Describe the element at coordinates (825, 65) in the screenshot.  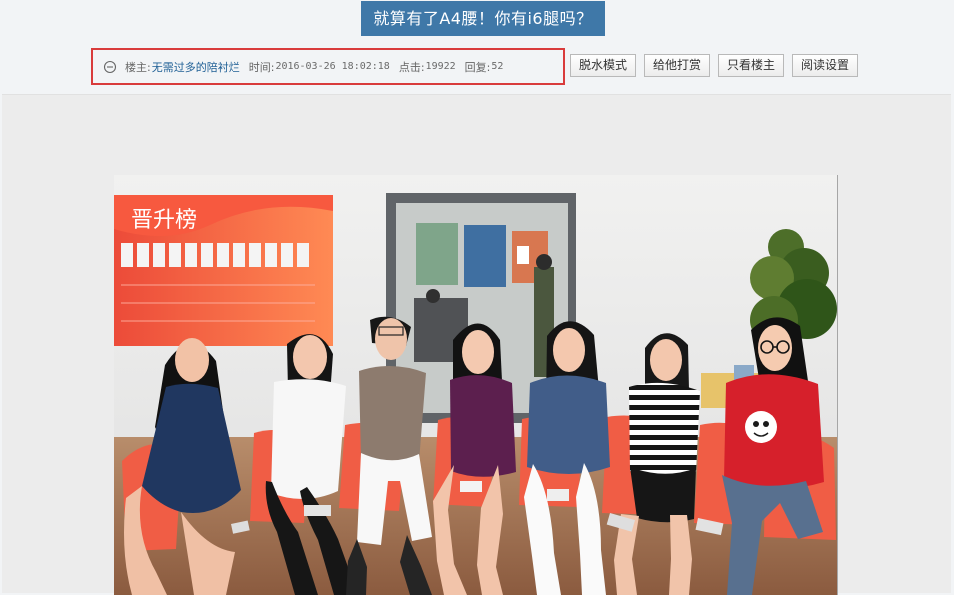
I see `reading-settings-button: 阅读设置` at that location.